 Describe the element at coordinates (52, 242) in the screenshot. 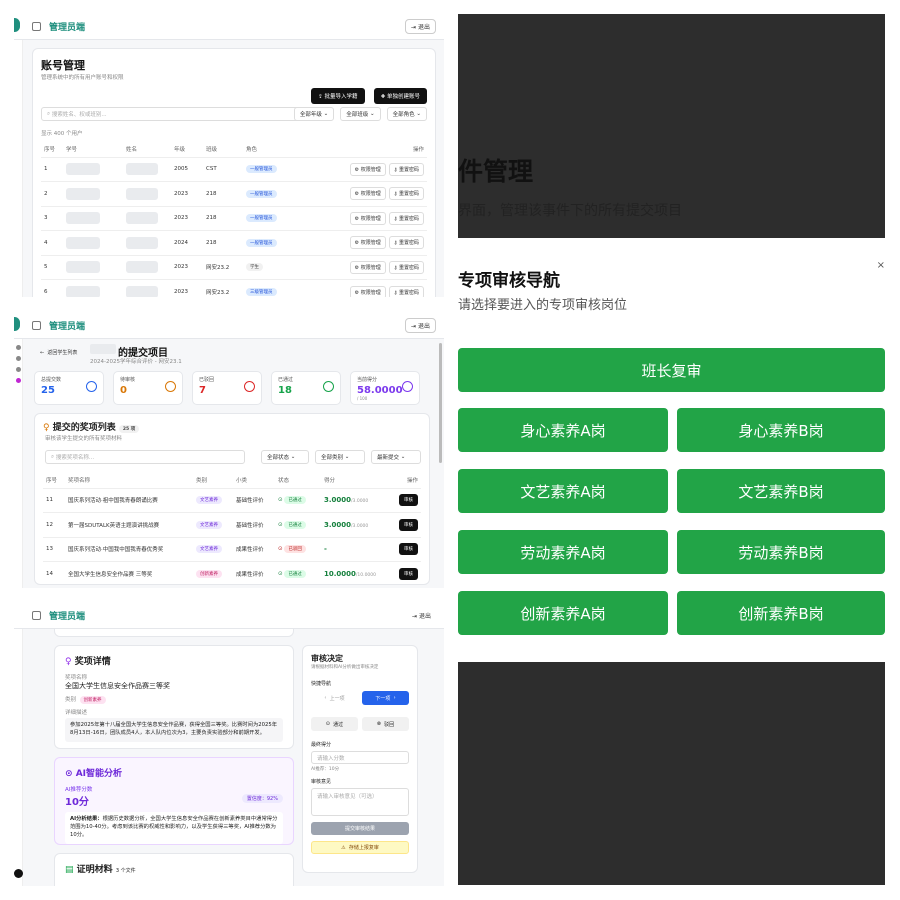

I see `row-no: 4` at that location.